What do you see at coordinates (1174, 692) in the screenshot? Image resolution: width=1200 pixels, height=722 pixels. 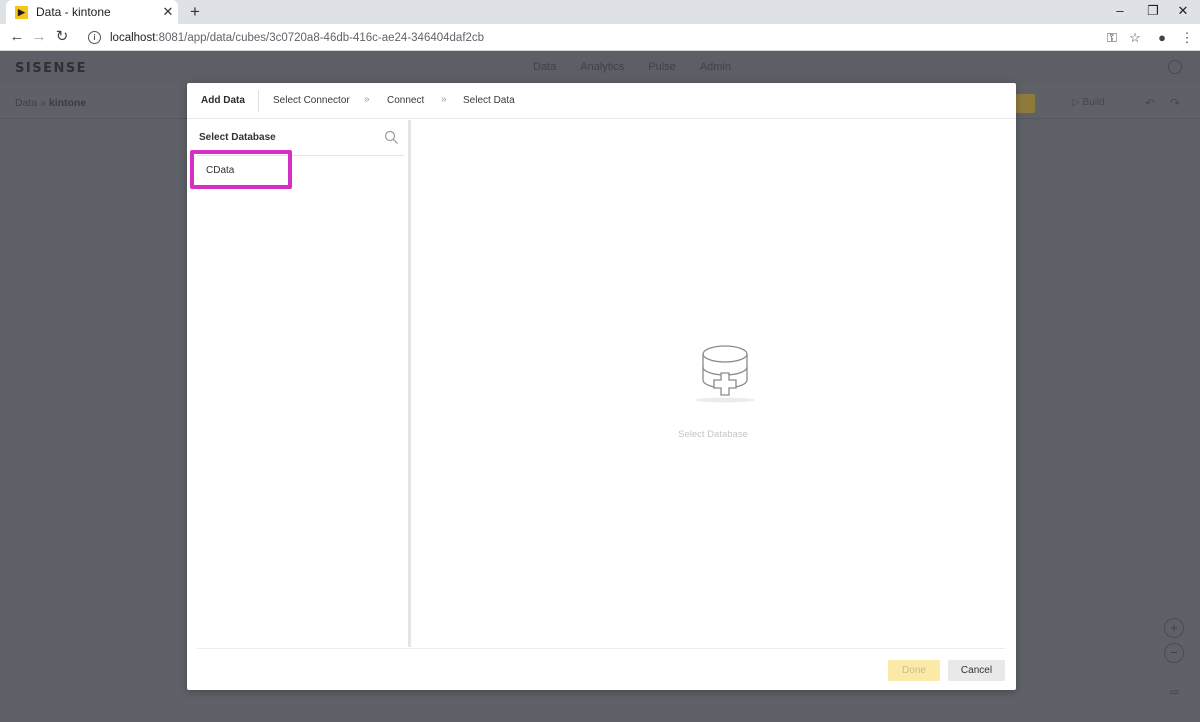 I see `list-icon: ≔` at bounding box center [1174, 692].